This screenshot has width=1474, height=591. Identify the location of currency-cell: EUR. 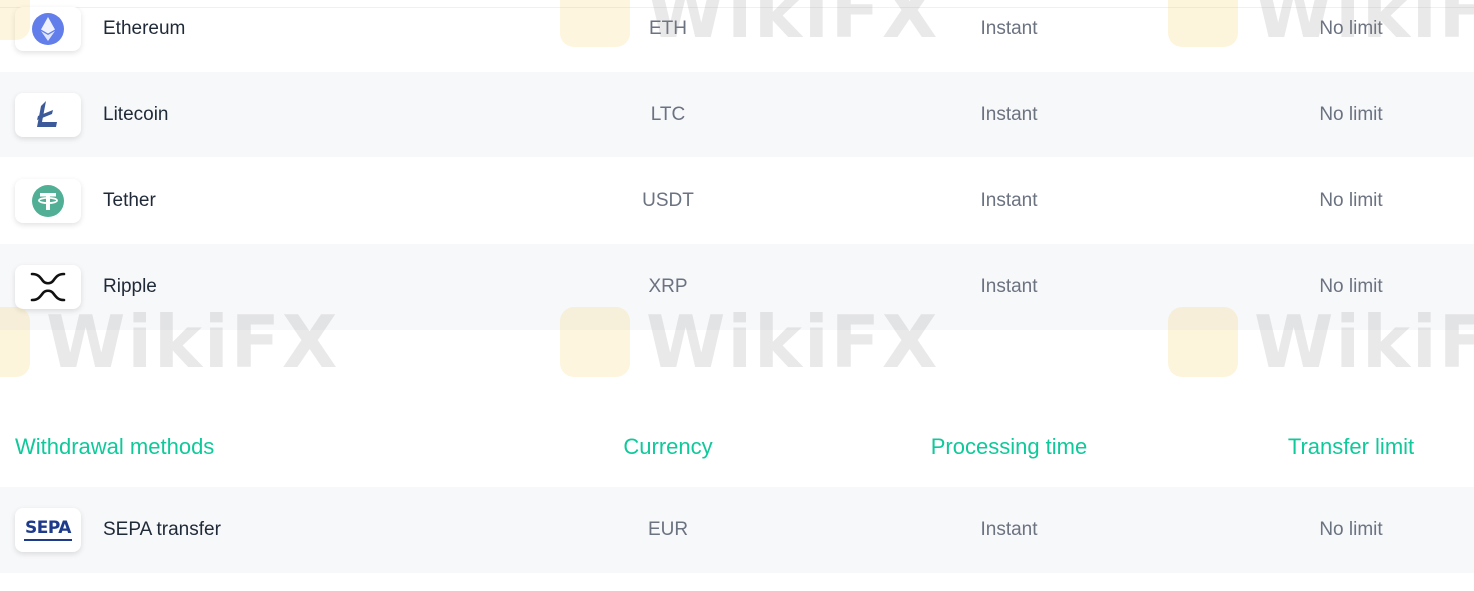
(668, 529).